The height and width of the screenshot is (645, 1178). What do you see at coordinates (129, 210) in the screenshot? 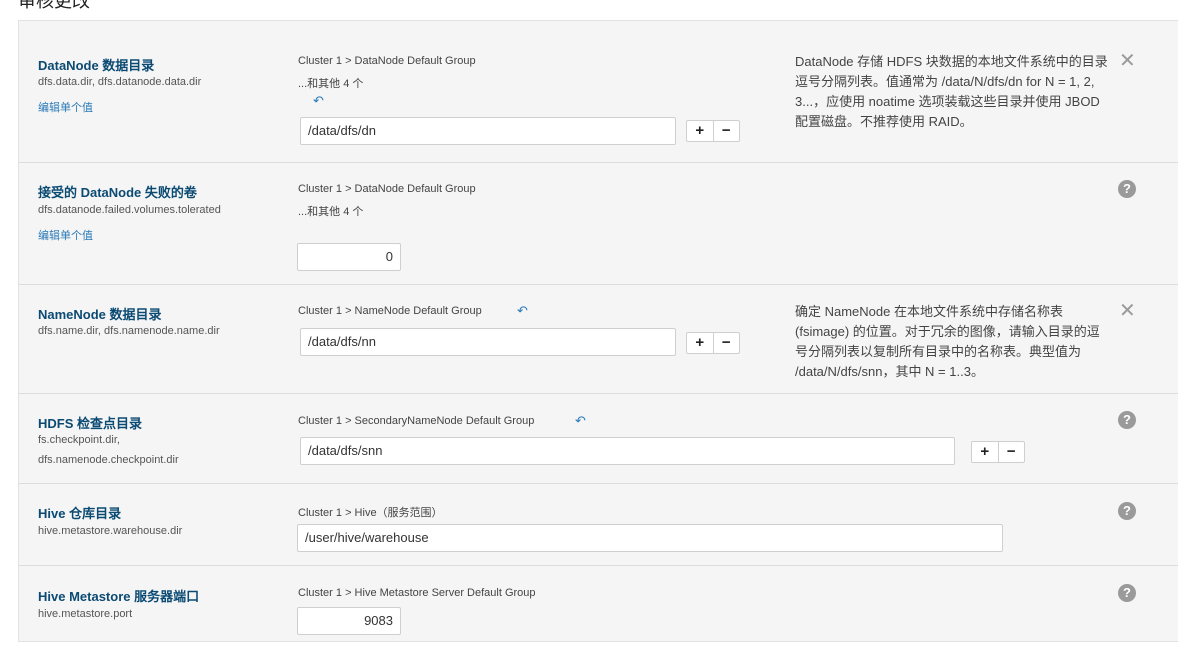
I see `config-key: dfs.datanode.failed.volumes.tolerated` at bounding box center [129, 210].